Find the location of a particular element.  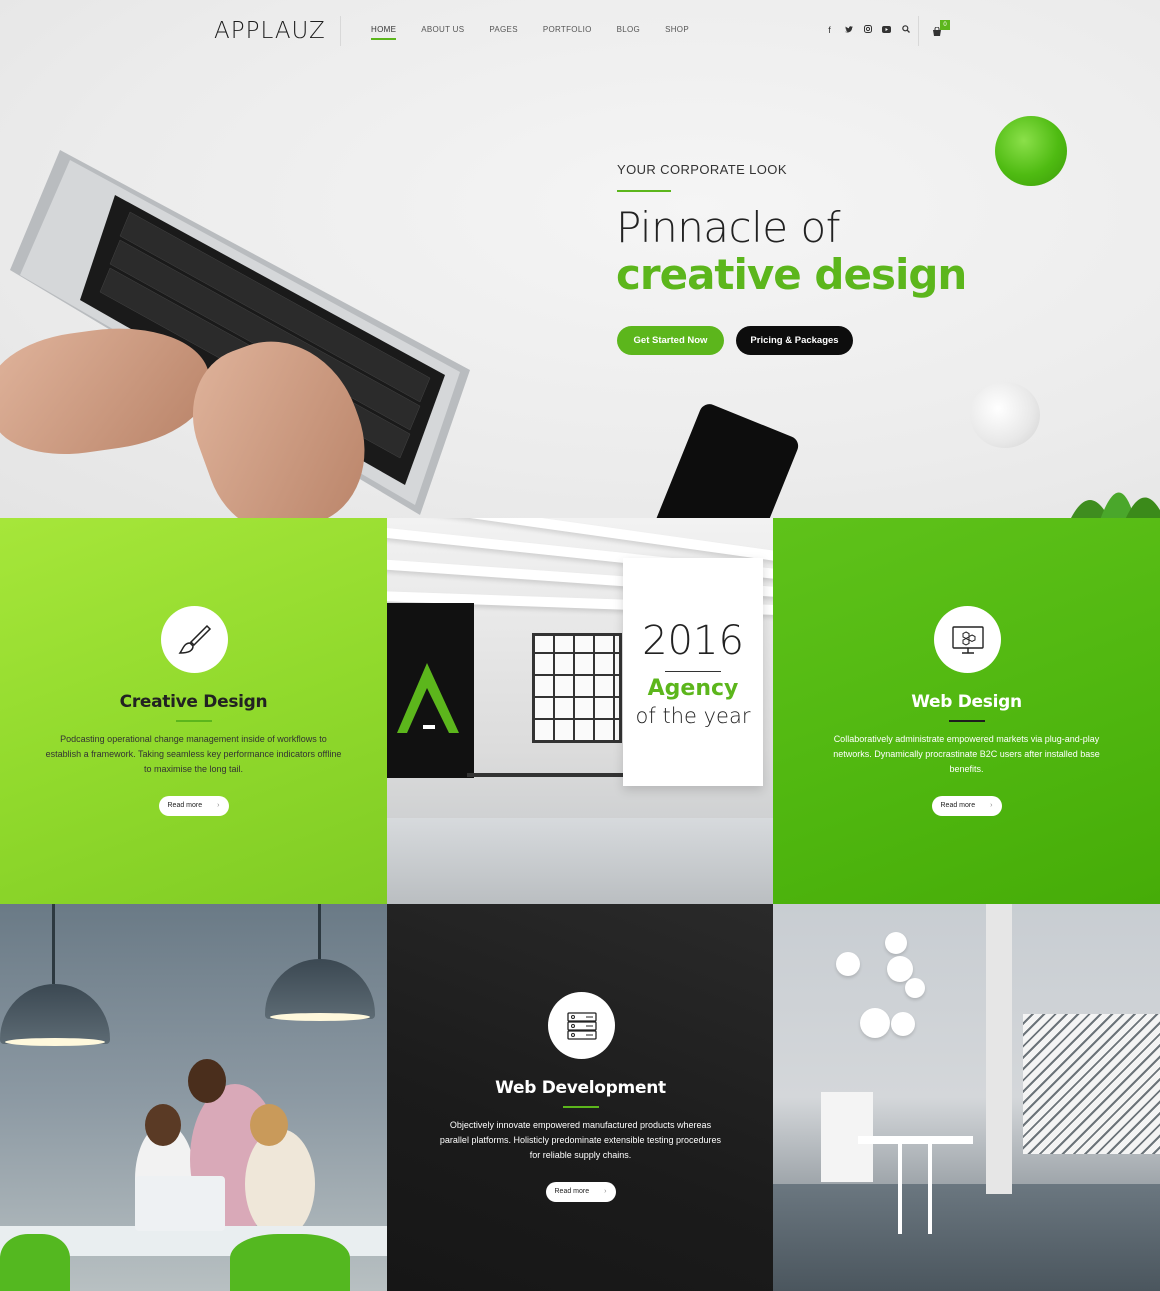

loft-floor is located at coordinates (966, 1237).